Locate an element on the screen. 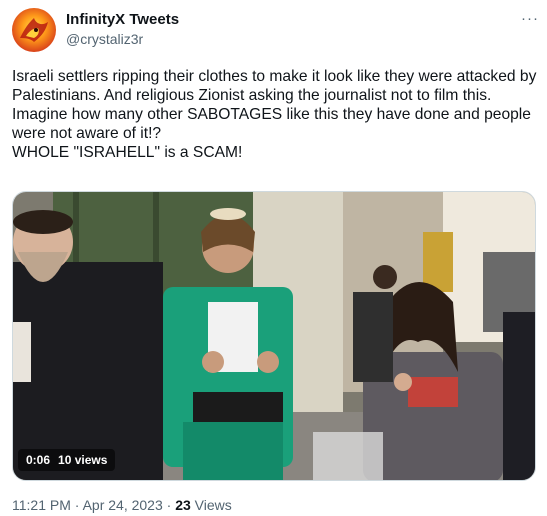 Image resolution: width=547 pixels, height=516 pixels. tweet-views-label: Views is located at coordinates (213, 505).